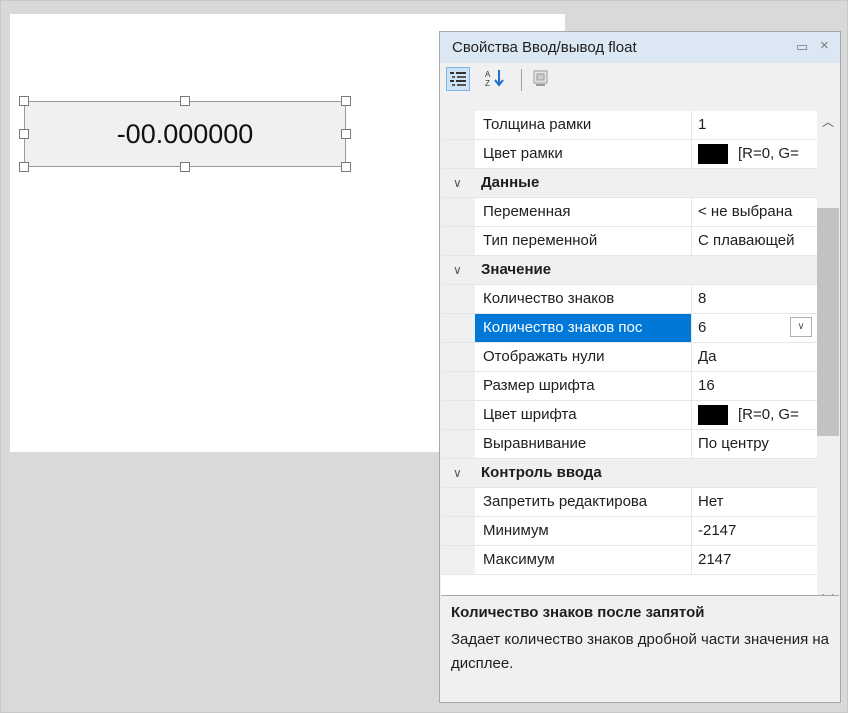 The image size is (848, 713). Describe the element at coordinates (733, 443) in the screenshot. I see `property-value-text: По центру` at that location.